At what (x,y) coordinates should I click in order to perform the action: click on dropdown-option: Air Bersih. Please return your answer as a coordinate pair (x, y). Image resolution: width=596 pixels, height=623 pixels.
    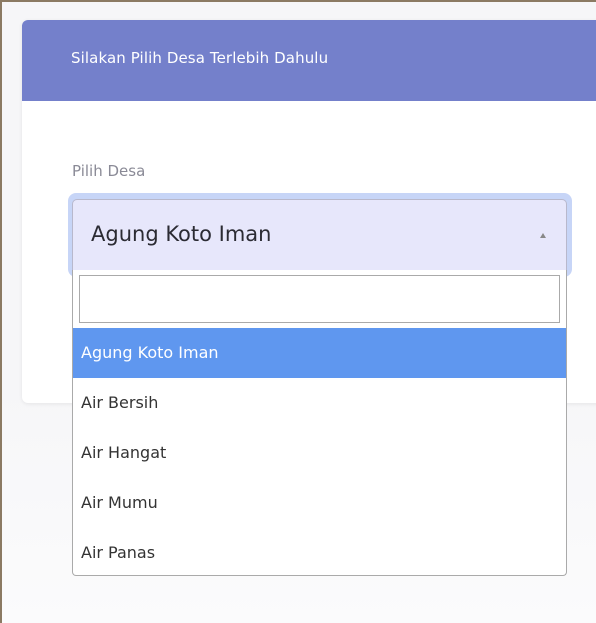
    Looking at the image, I should click on (319, 403).